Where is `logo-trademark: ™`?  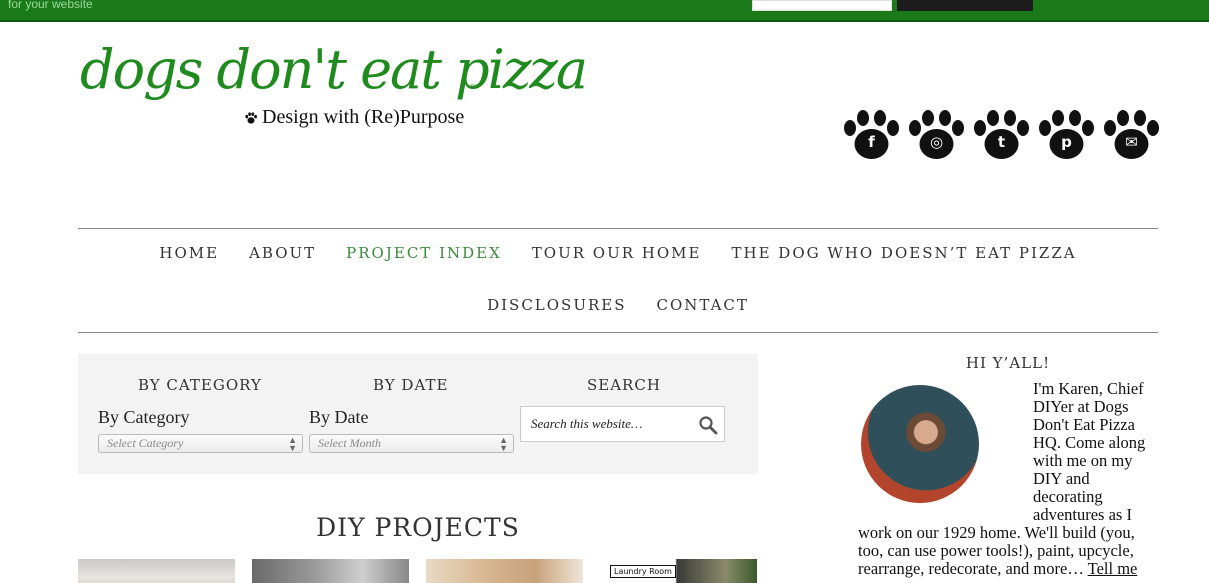
logo-trademark: ™ is located at coordinates (473, 87).